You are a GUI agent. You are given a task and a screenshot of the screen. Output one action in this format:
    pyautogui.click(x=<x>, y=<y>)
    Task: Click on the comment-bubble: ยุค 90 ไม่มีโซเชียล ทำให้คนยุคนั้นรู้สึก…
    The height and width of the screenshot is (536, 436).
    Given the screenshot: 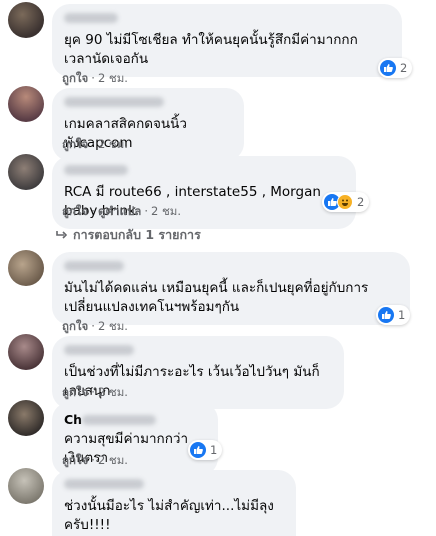 What is the action you would take?
    pyautogui.click(x=227, y=40)
    